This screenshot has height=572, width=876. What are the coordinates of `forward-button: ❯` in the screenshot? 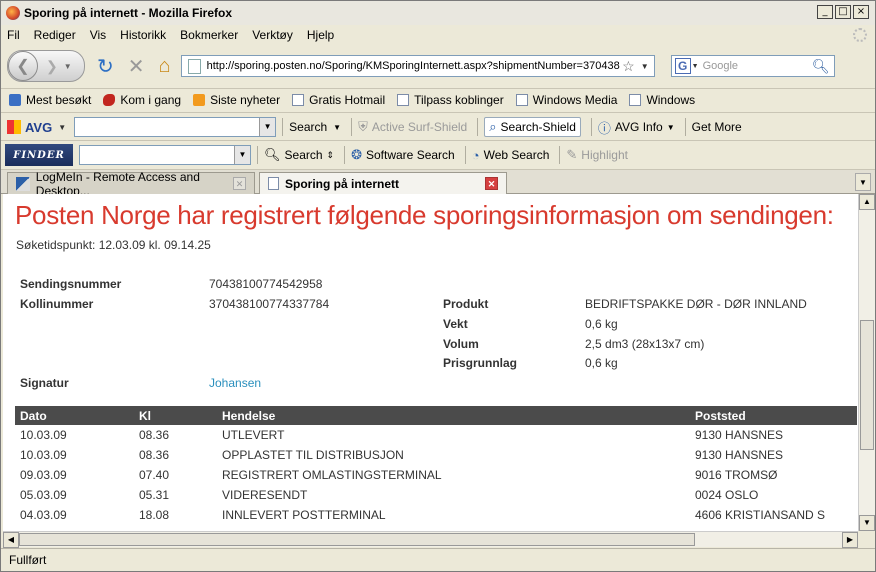 It's located at (52, 66).